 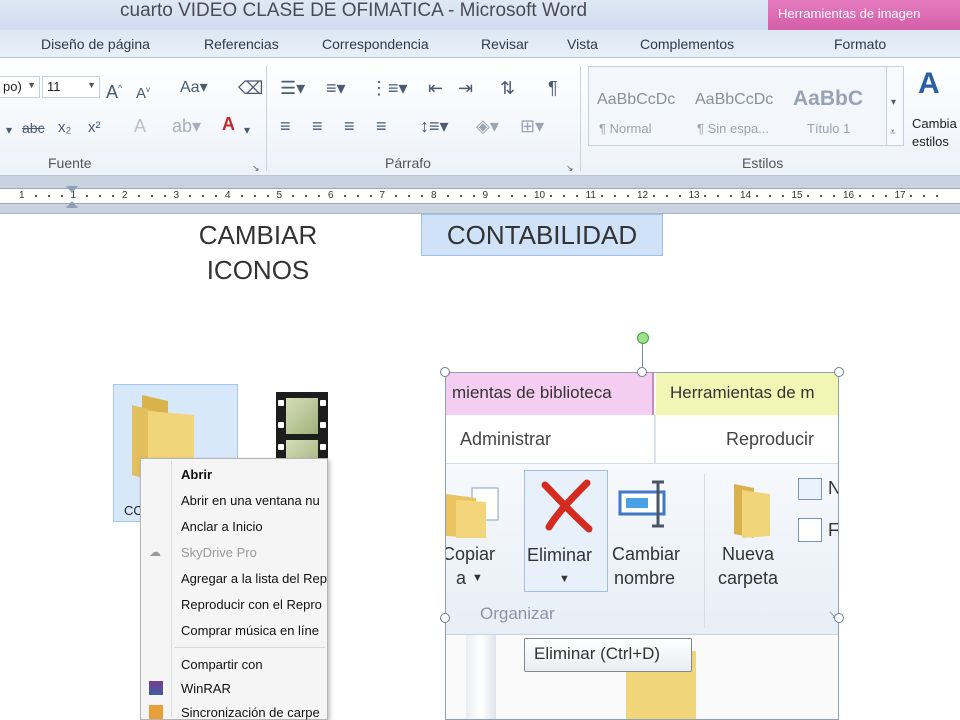 What do you see at coordinates (228, 124) in the screenshot?
I see `font-color-icon: A` at bounding box center [228, 124].